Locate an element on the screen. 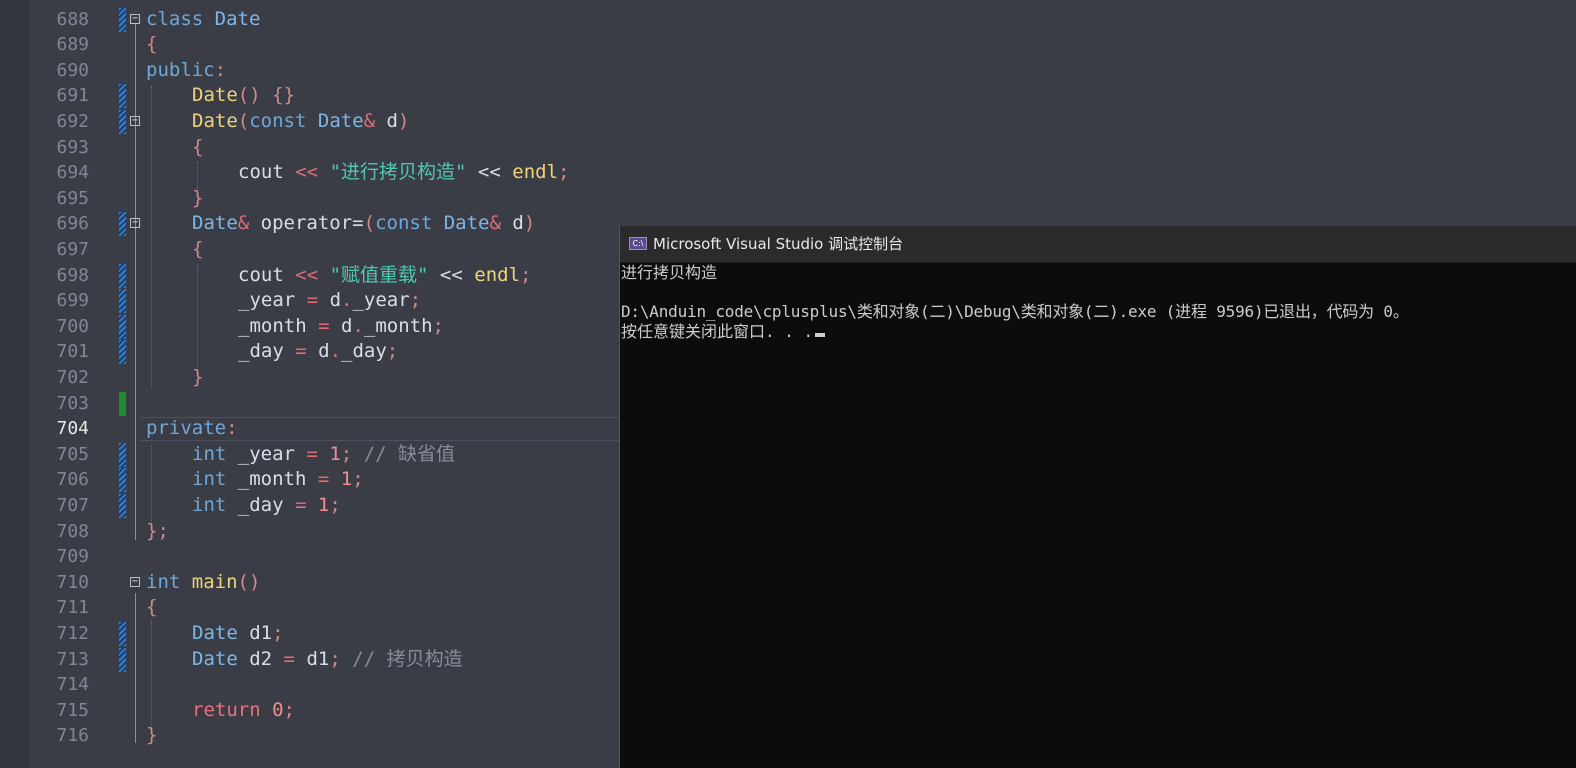  line-number: 690 is located at coordinates (72, 70).